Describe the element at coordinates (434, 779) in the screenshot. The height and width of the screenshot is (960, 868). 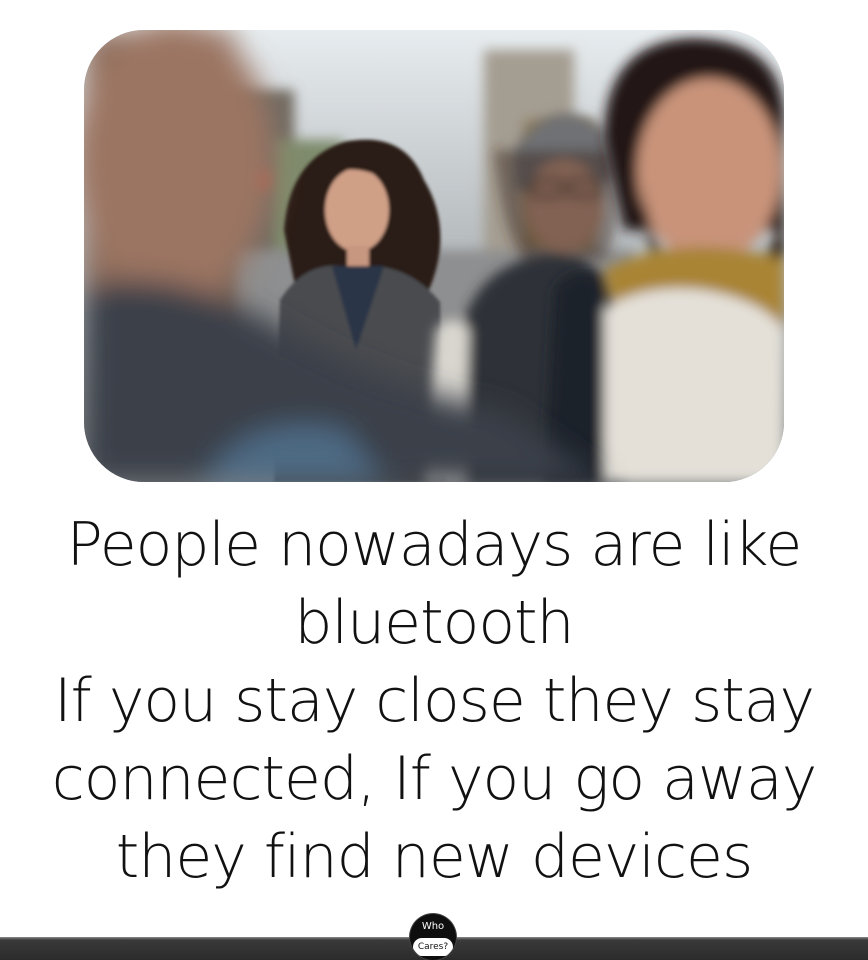
I see `quote-line: connected, If you go away` at that location.